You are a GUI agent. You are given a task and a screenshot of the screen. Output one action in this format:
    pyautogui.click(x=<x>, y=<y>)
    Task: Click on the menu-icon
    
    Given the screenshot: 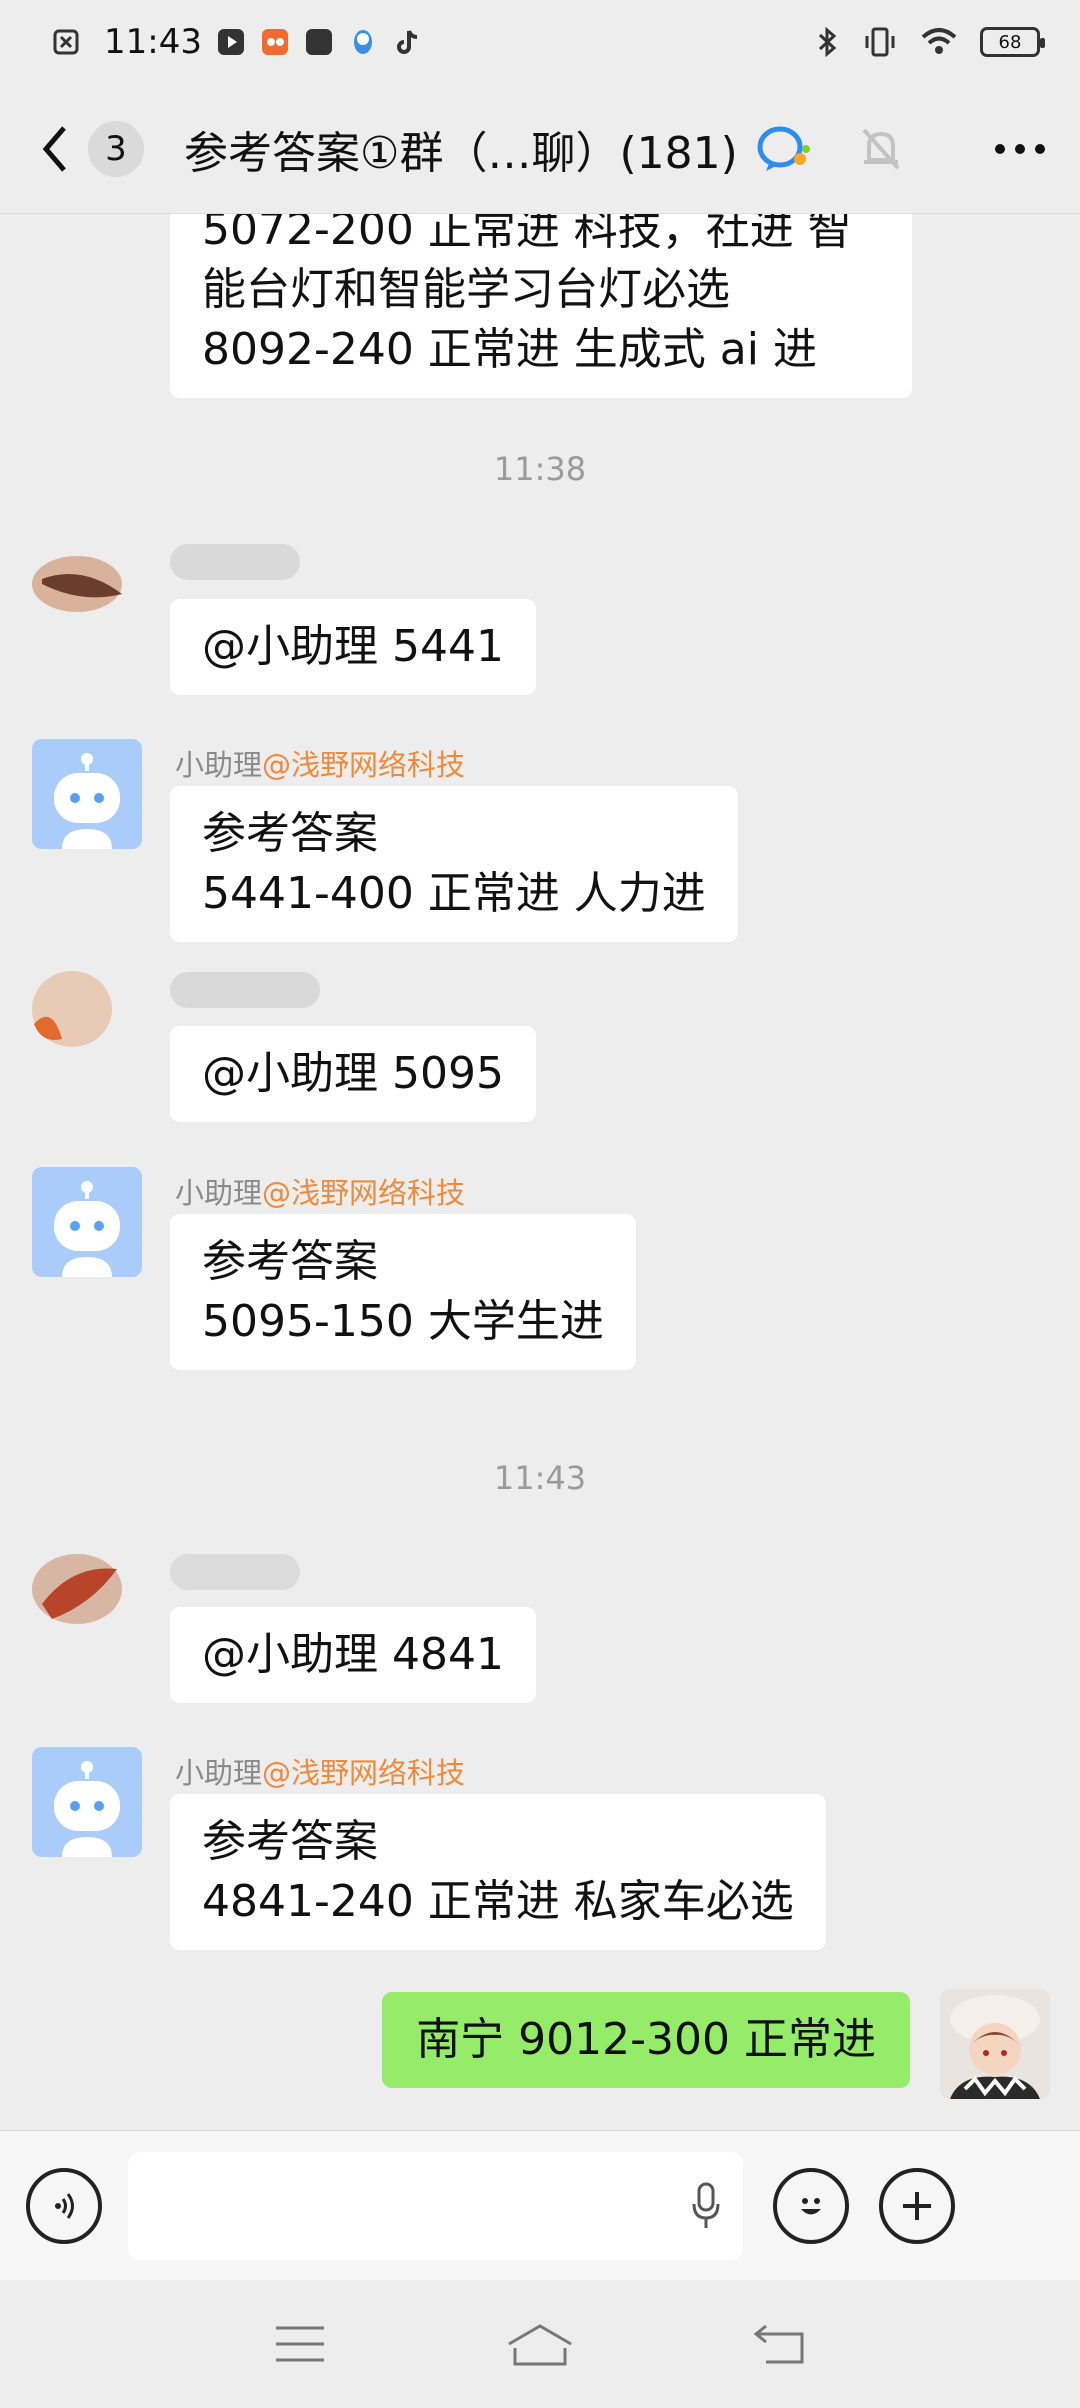 What is the action you would take?
    pyautogui.click(x=300, y=2344)
    